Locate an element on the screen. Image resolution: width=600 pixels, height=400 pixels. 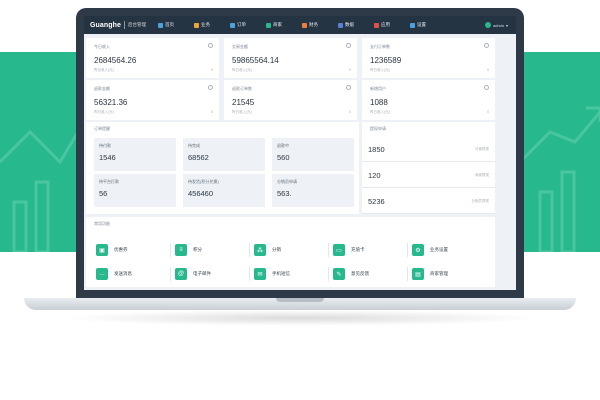
nav-item-6: 应用 is located at coordinates (392, 25).